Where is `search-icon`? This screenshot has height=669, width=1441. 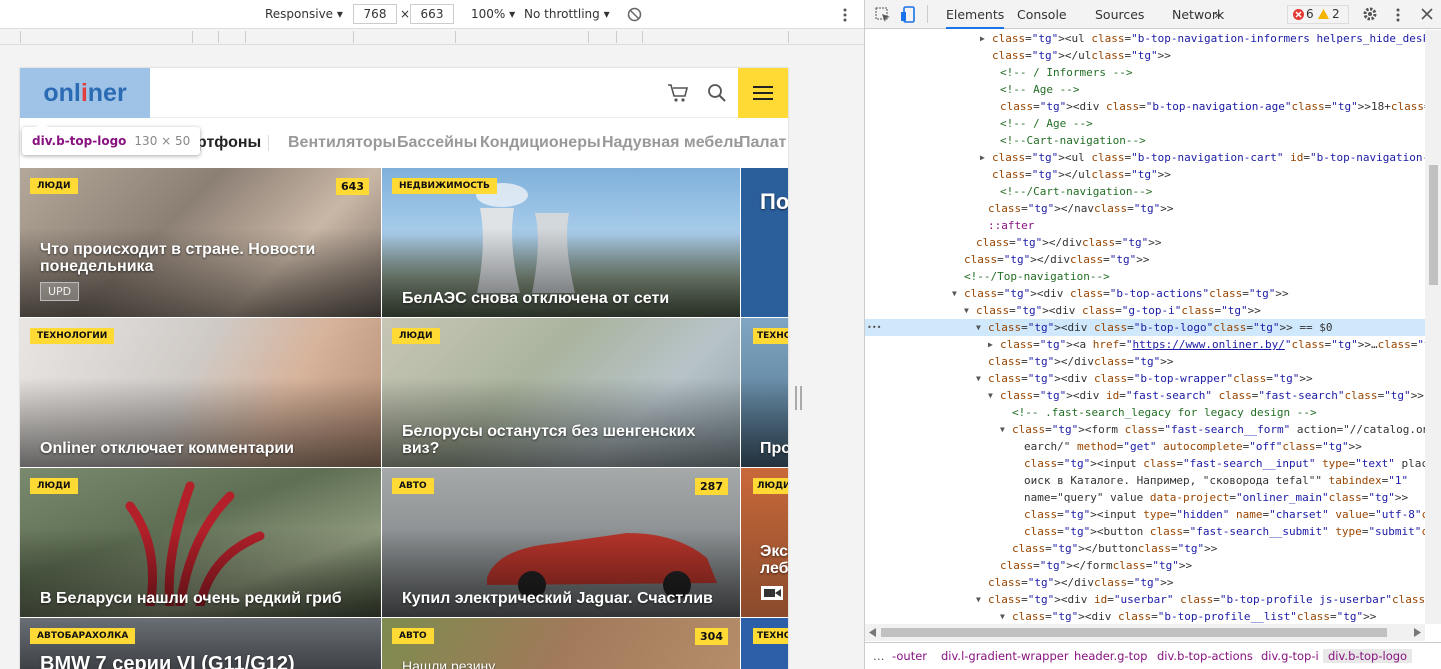
search-icon is located at coordinates (717, 93).